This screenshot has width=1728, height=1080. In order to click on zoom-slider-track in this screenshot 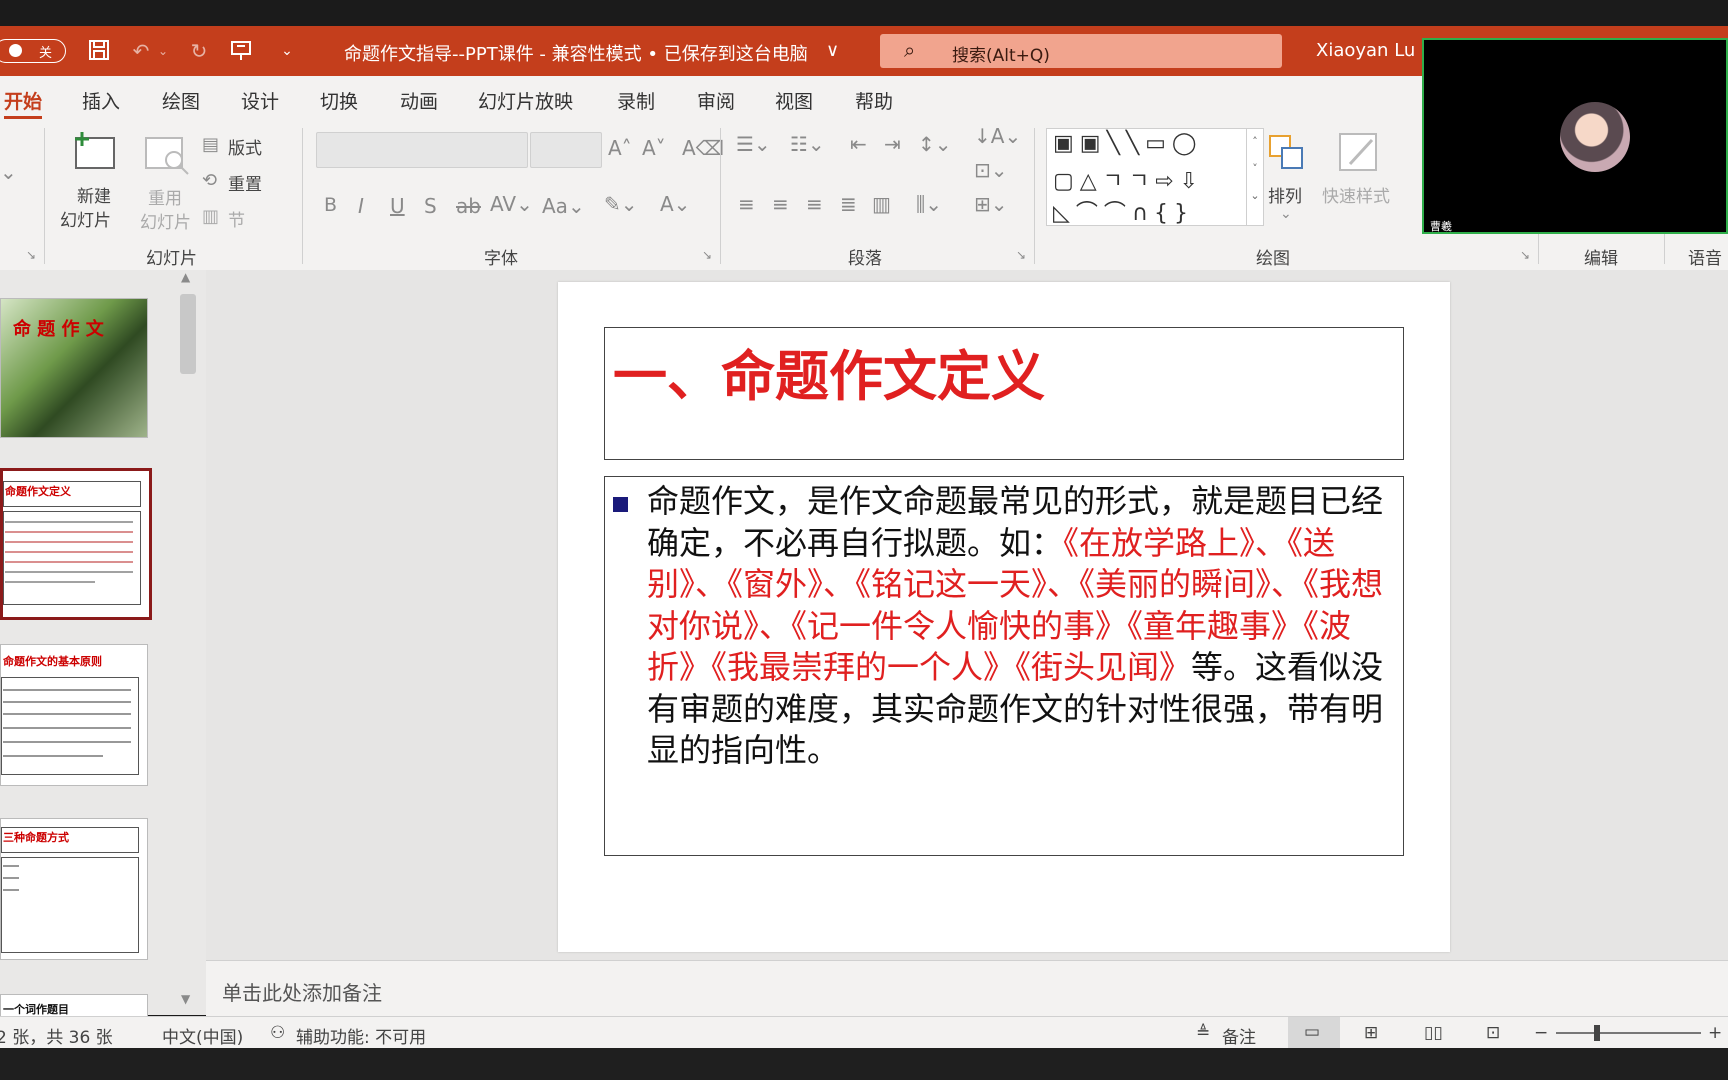, I will do `click(1628, 1033)`.